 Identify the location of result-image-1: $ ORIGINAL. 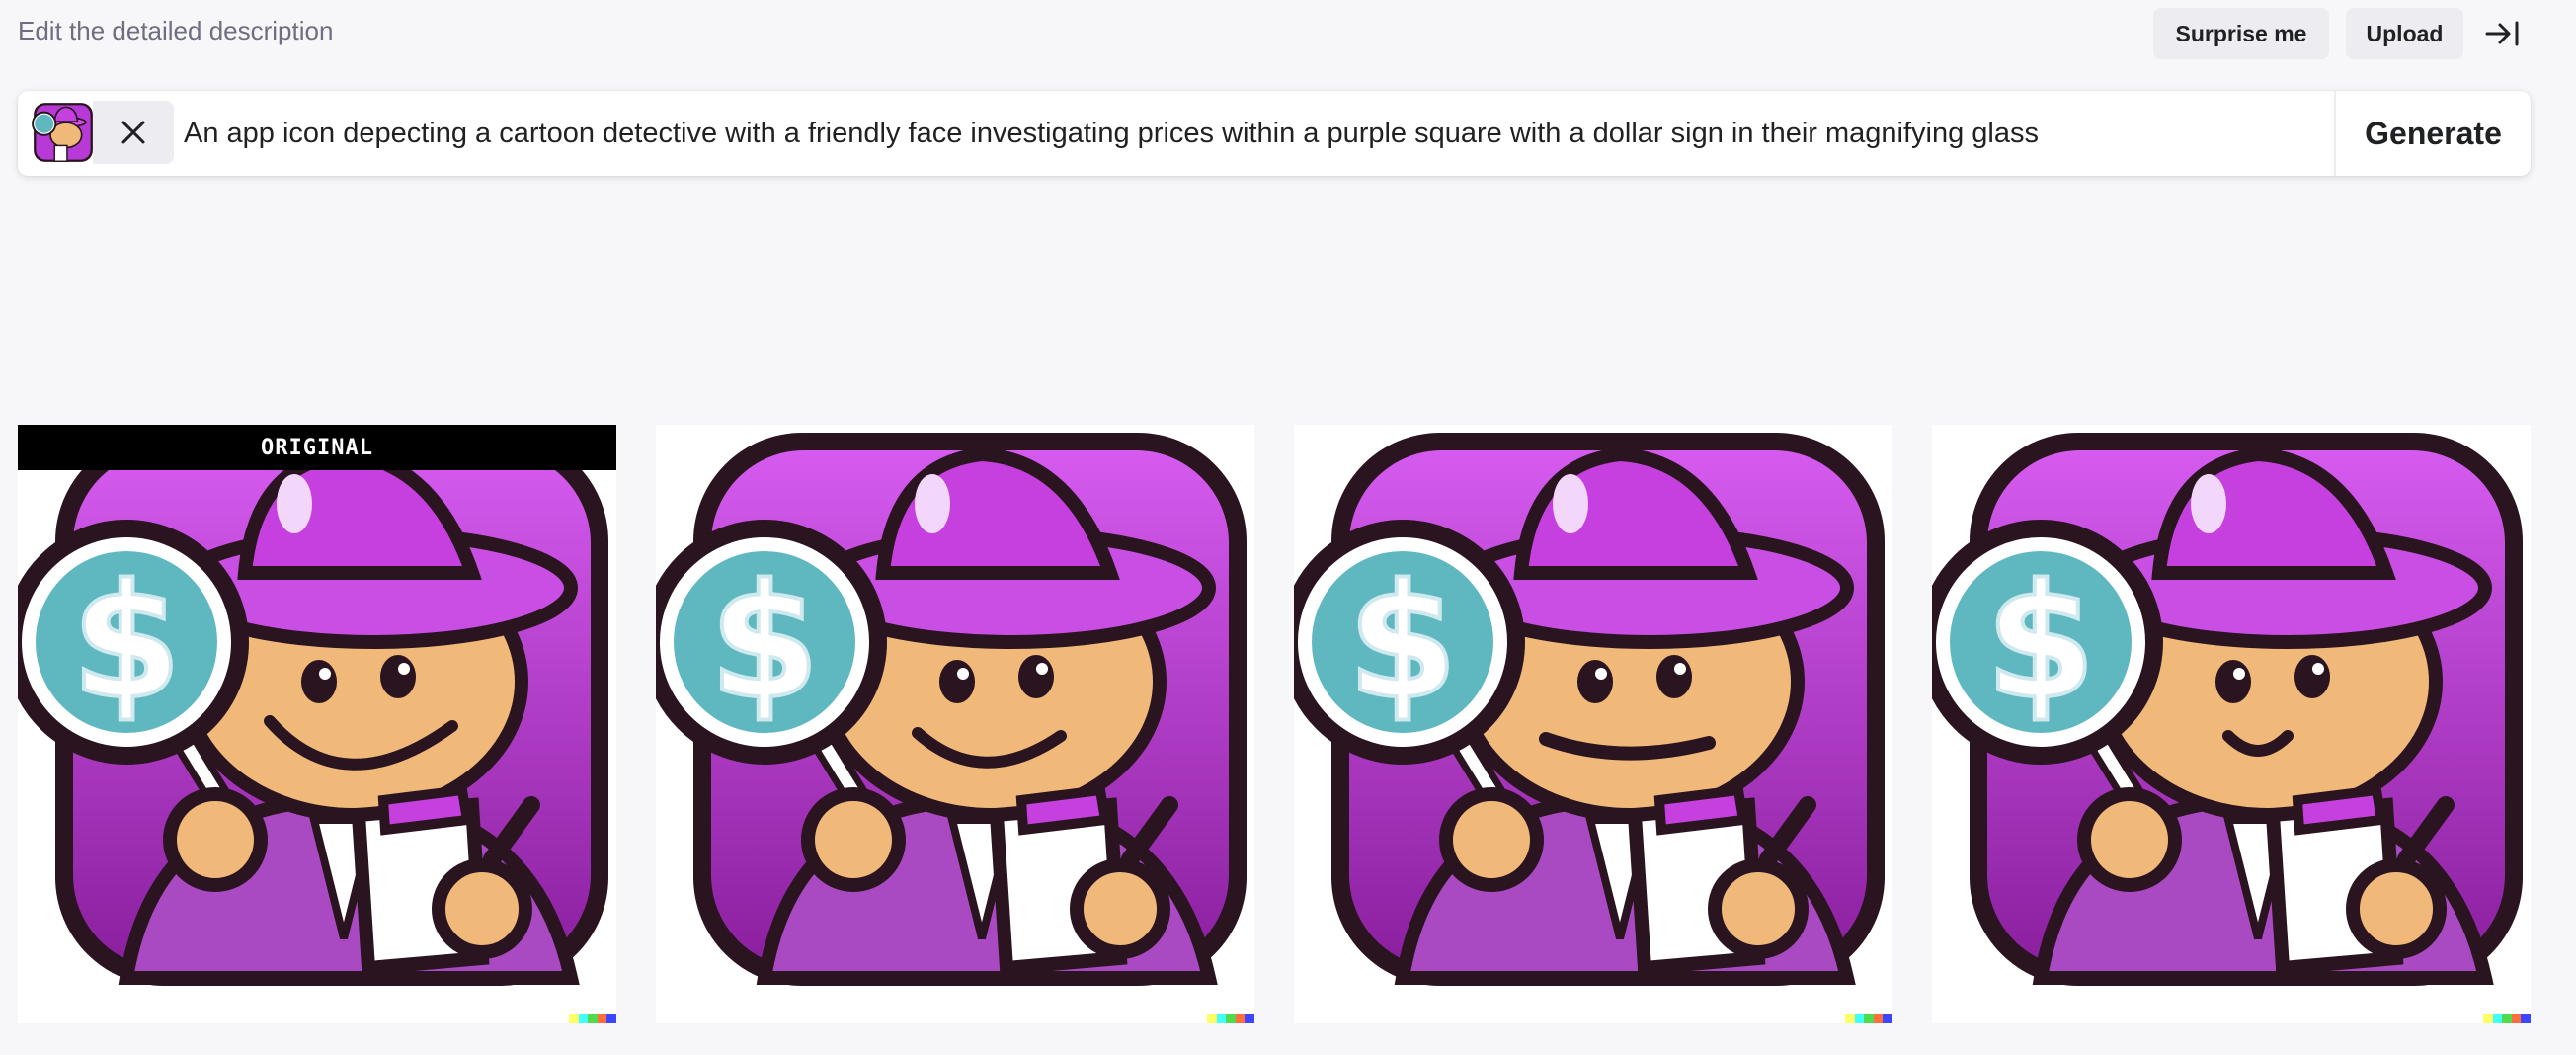
(317, 724).